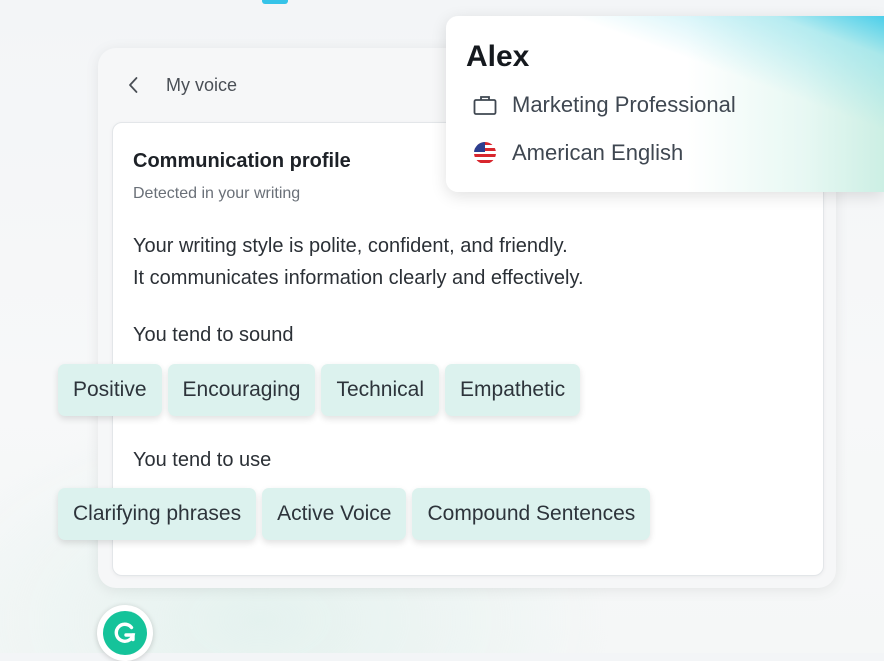 This screenshot has width=884, height=661. I want to click on tone-chip-encouraging: Encouraging, so click(241, 390).